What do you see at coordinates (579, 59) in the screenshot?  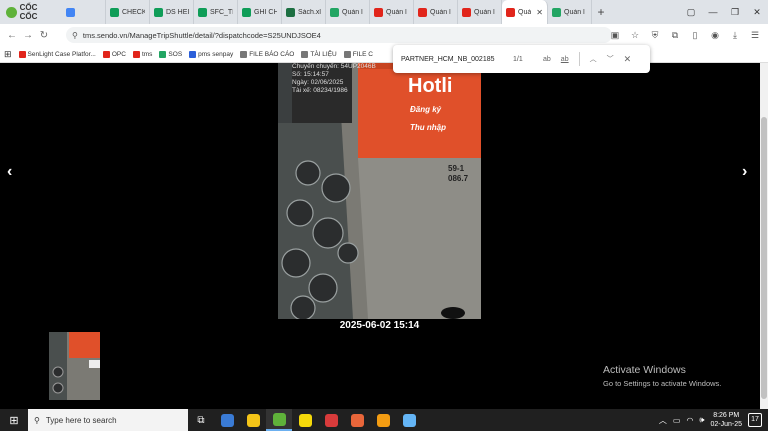 I see `find-divider` at bounding box center [579, 59].